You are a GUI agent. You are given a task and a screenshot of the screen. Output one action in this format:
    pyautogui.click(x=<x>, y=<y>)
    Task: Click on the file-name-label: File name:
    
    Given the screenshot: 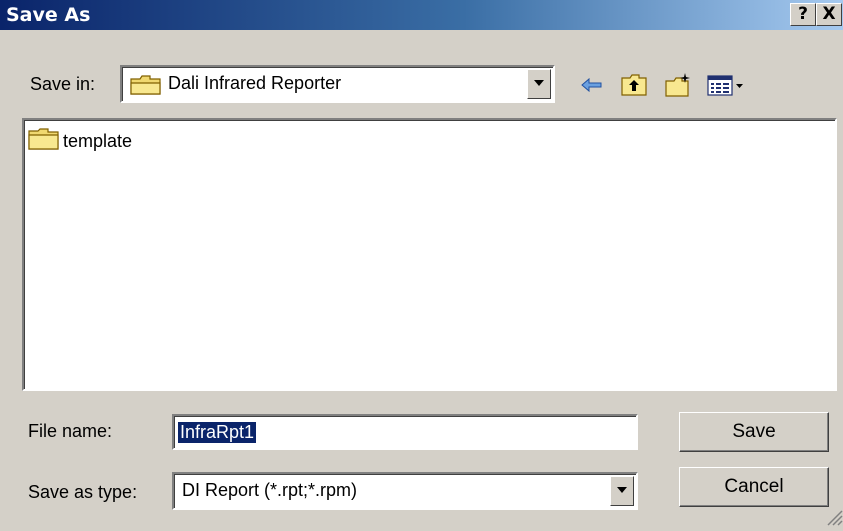 What is the action you would take?
    pyautogui.click(x=70, y=431)
    